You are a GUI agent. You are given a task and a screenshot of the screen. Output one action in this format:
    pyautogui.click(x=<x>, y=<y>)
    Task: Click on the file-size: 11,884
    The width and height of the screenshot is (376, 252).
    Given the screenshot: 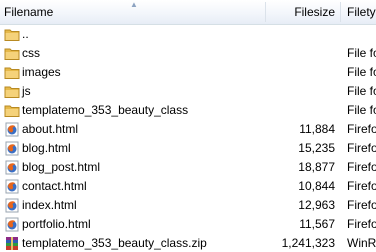 What is the action you would take?
    pyautogui.click(x=317, y=129)
    